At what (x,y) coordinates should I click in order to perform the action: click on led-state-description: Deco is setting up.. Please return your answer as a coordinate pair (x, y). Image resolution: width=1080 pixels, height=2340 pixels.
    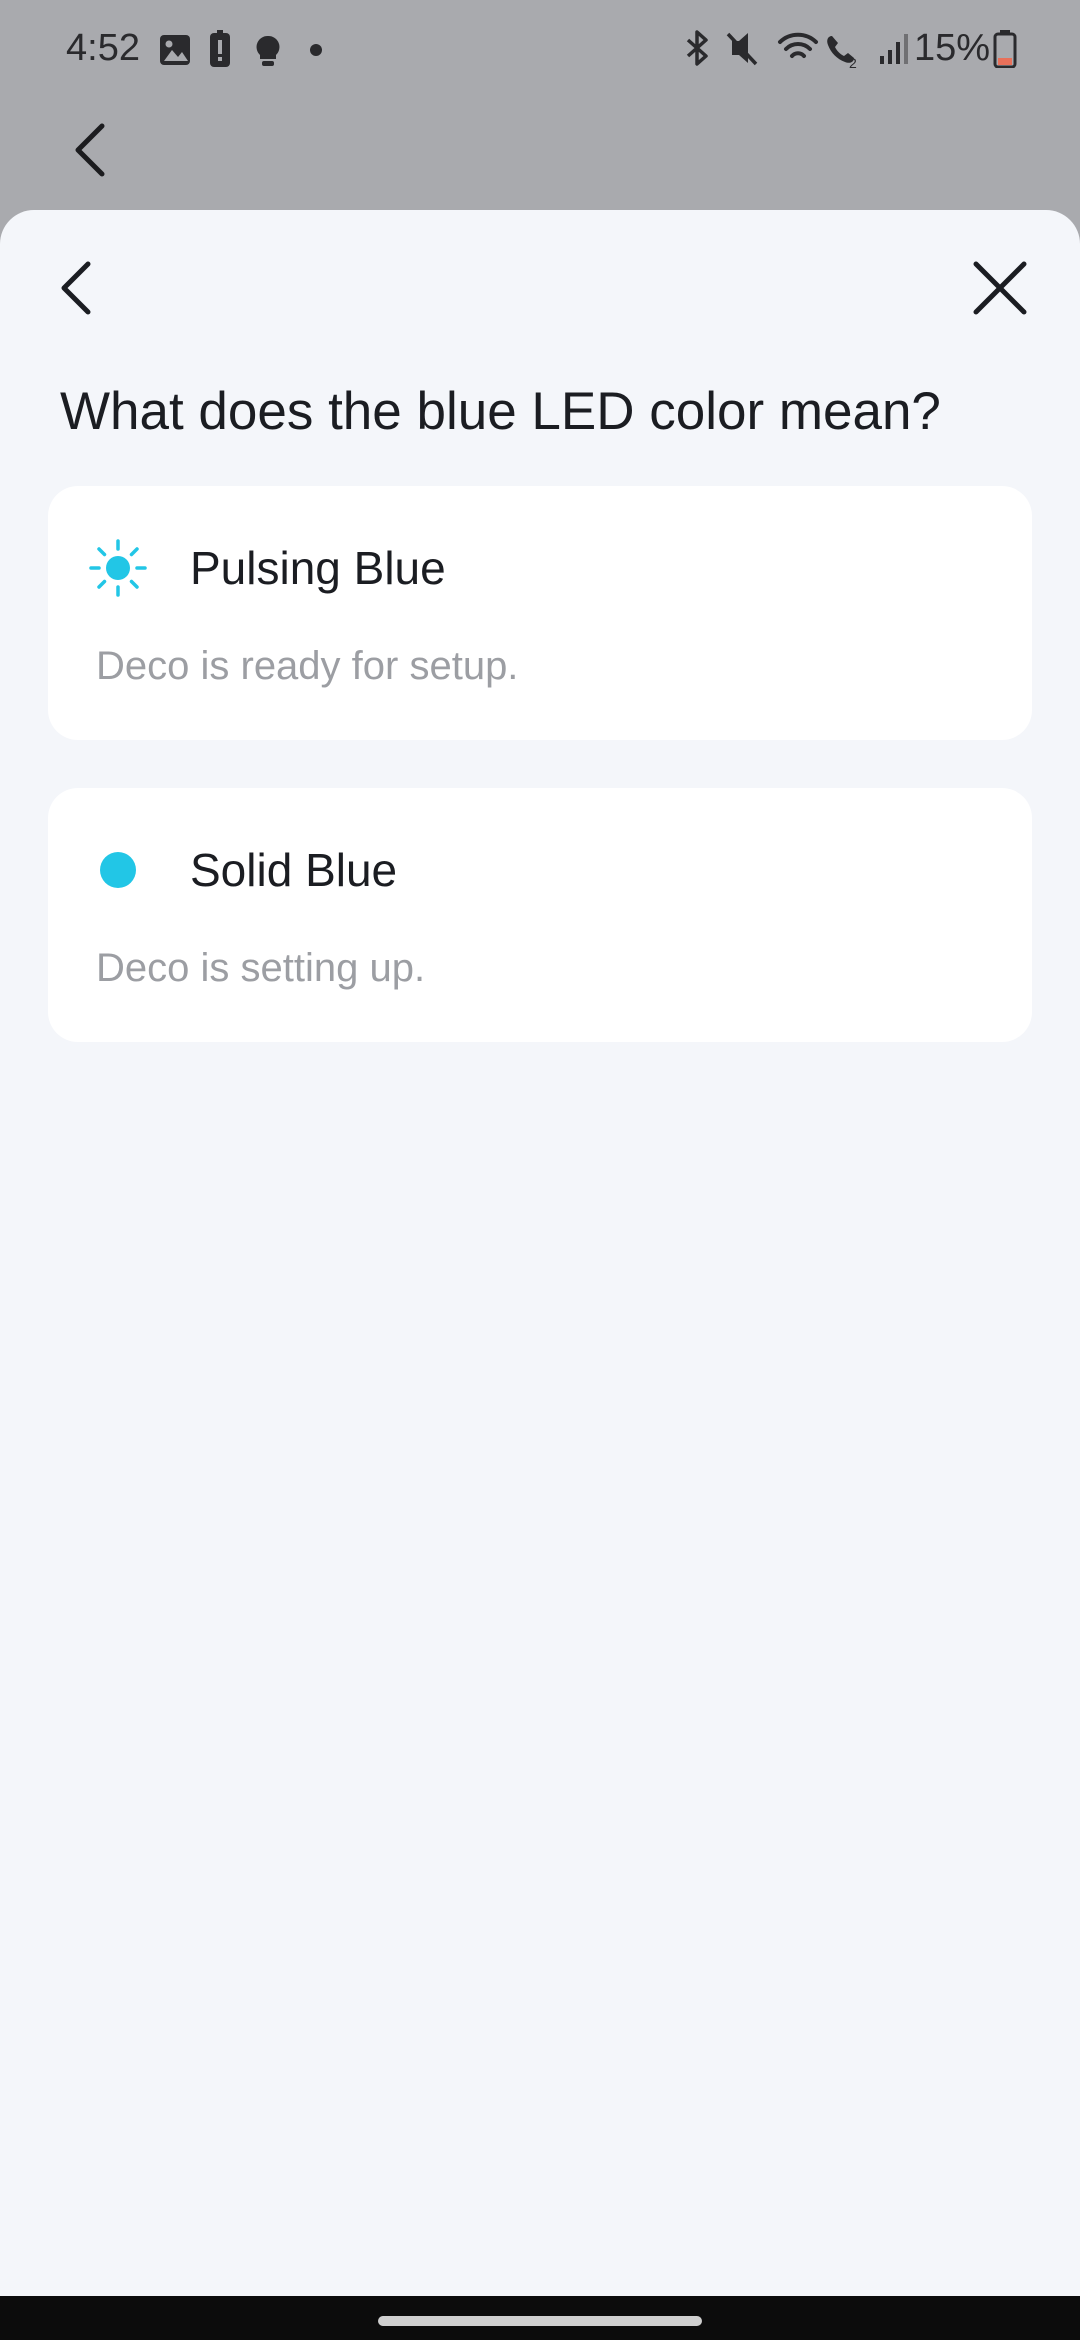
    Looking at the image, I should click on (261, 968).